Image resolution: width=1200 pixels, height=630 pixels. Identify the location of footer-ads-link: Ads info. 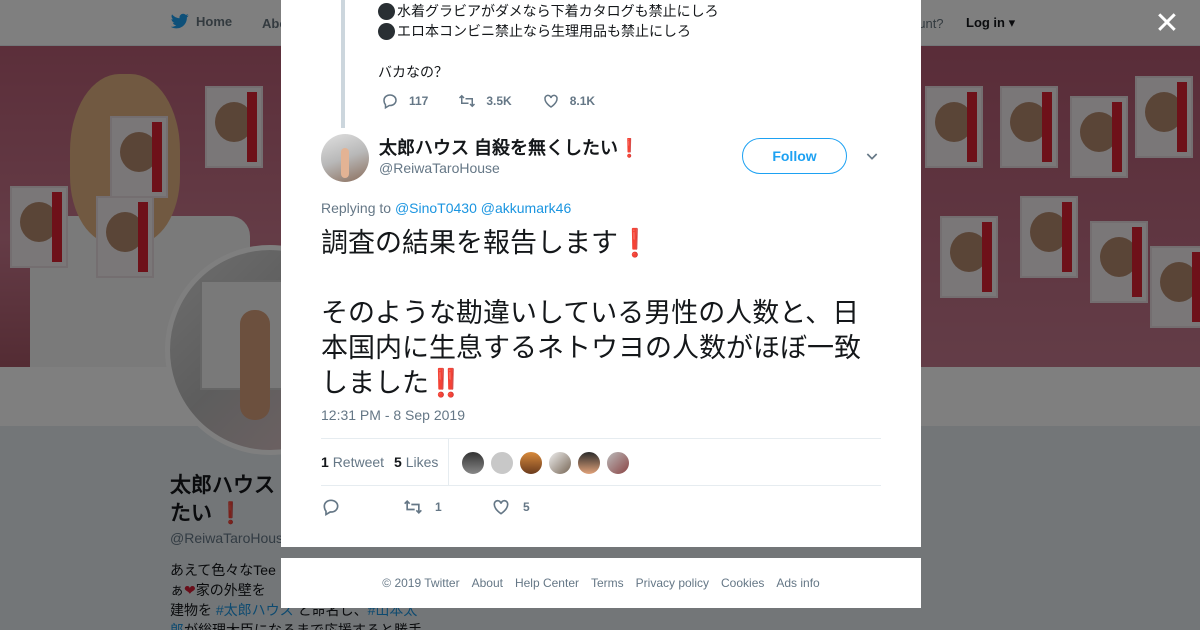
(797, 583).